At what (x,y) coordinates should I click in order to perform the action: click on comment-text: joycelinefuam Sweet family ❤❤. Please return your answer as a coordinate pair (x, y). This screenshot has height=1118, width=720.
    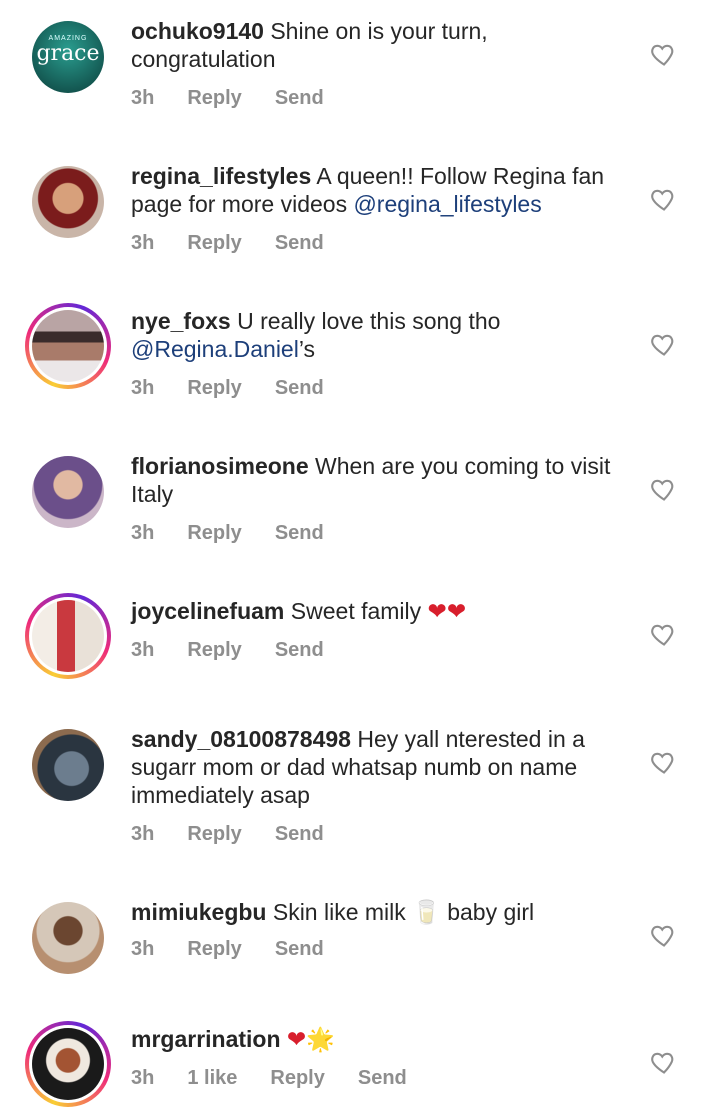
    Looking at the image, I should click on (381, 611).